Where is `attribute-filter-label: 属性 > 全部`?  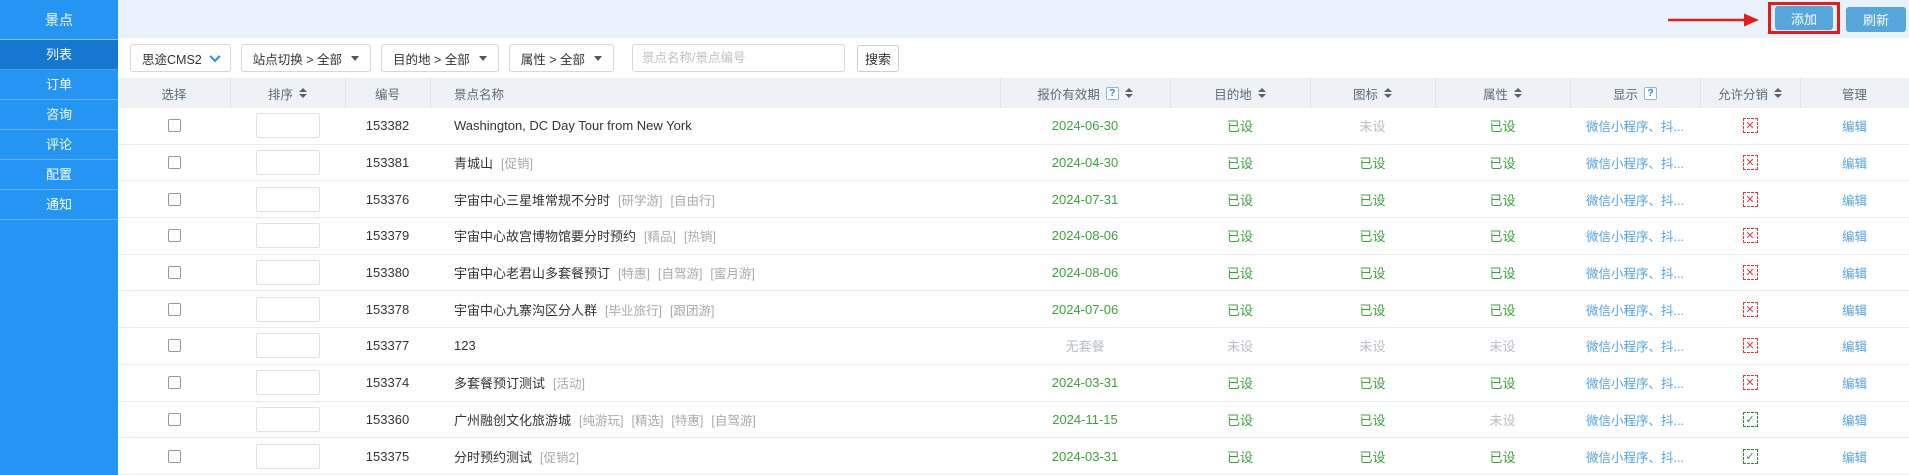 attribute-filter-label: 属性 > 全部 is located at coordinates (552, 59).